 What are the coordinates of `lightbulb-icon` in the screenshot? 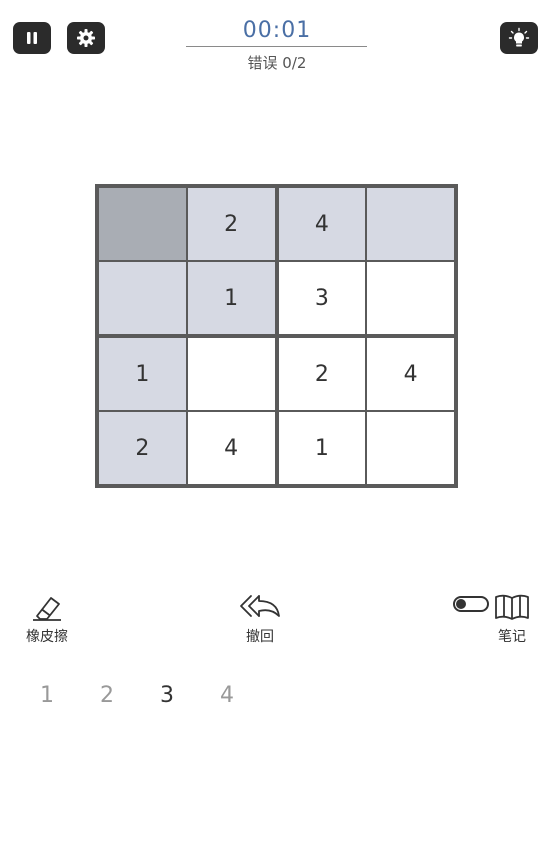 It's located at (519, 37).